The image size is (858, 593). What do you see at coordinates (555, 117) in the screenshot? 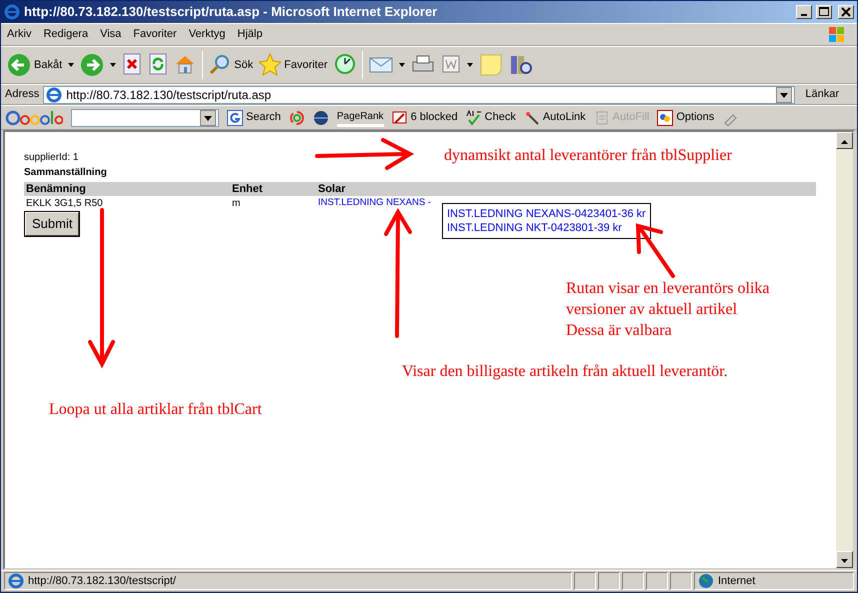
I see `autolink-button: AutoLink` at bounding box center [555, 117].